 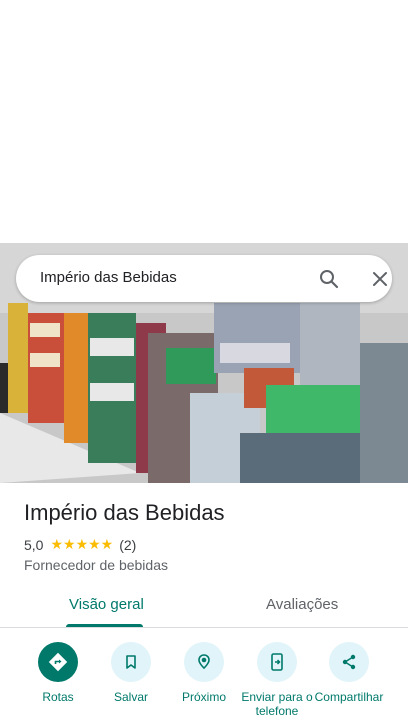 I want to click on review-count: (2), so click(x=128, y=544).